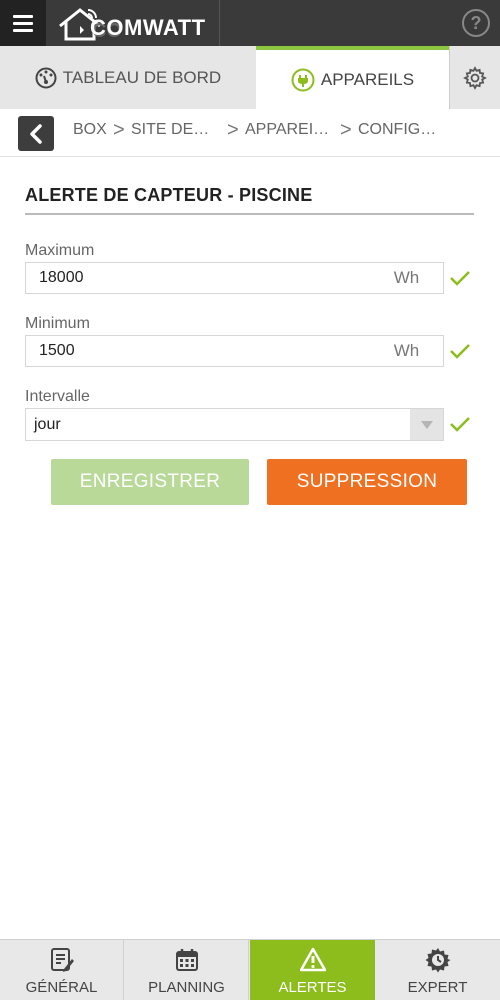 This screenshot has width=500, height=1000. I want to click on tab-devices-label: APPAREILS, so click(367, 79).